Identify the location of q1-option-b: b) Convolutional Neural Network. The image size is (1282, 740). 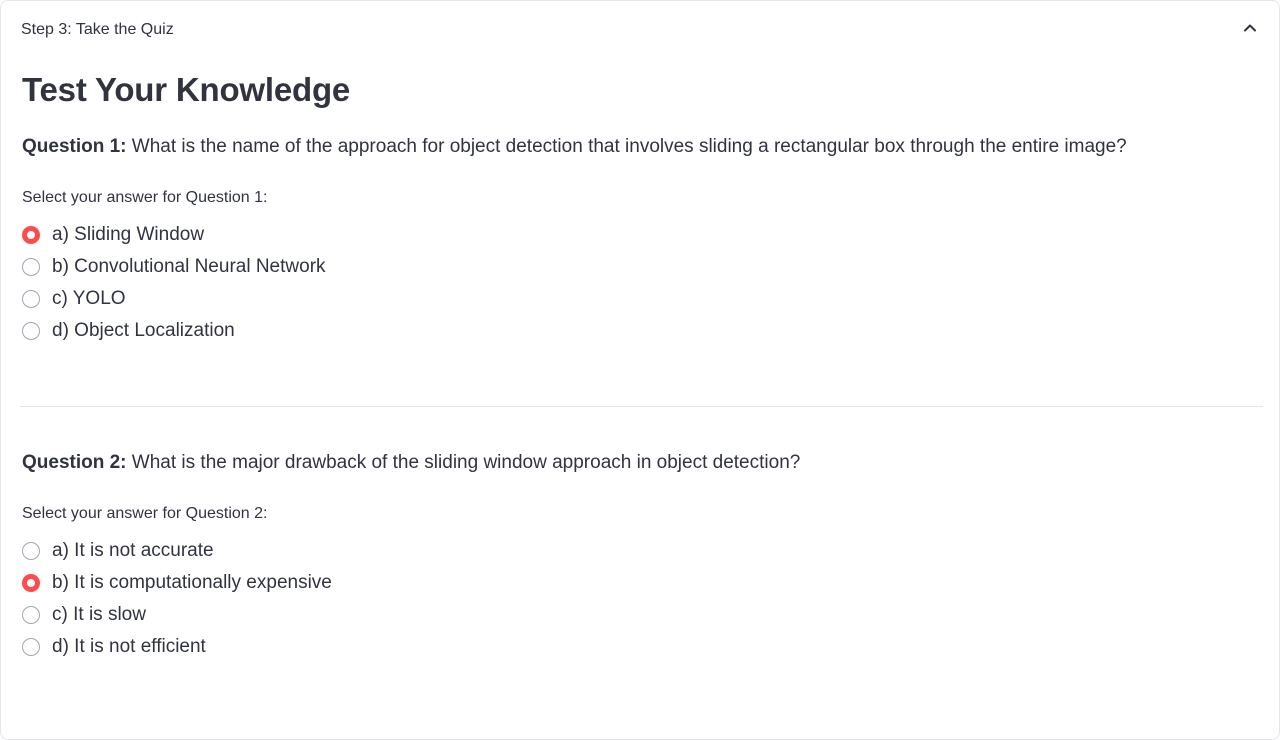
(174, 267).